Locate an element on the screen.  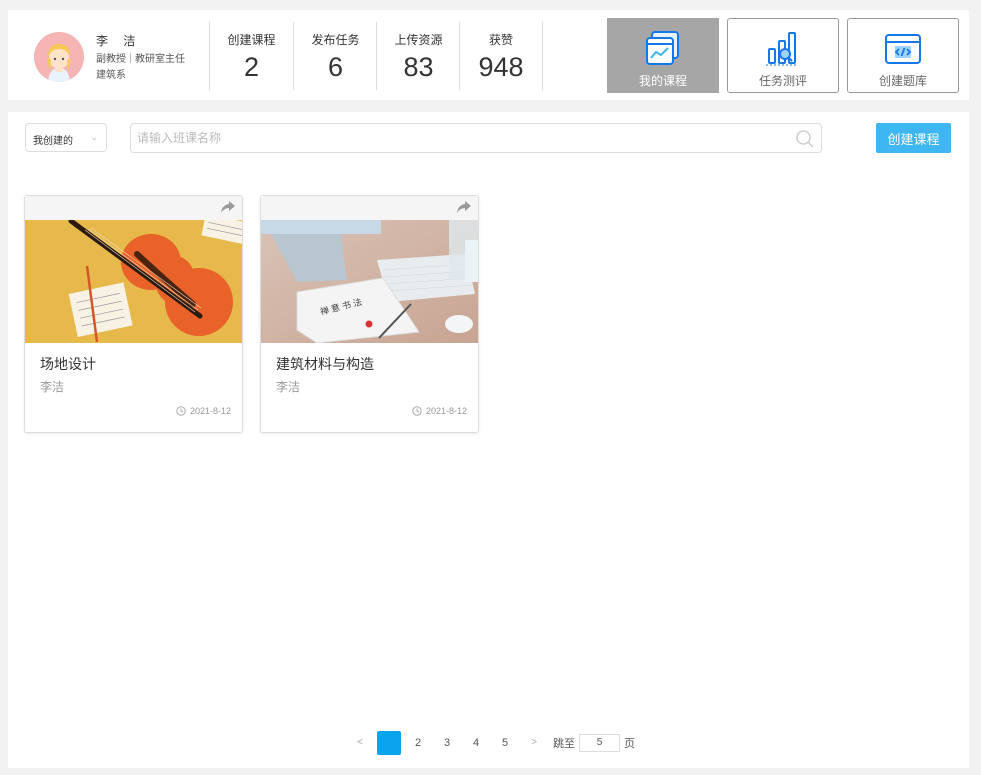
stat-likes: 获赞 948 is located at coordinates (501, 56).